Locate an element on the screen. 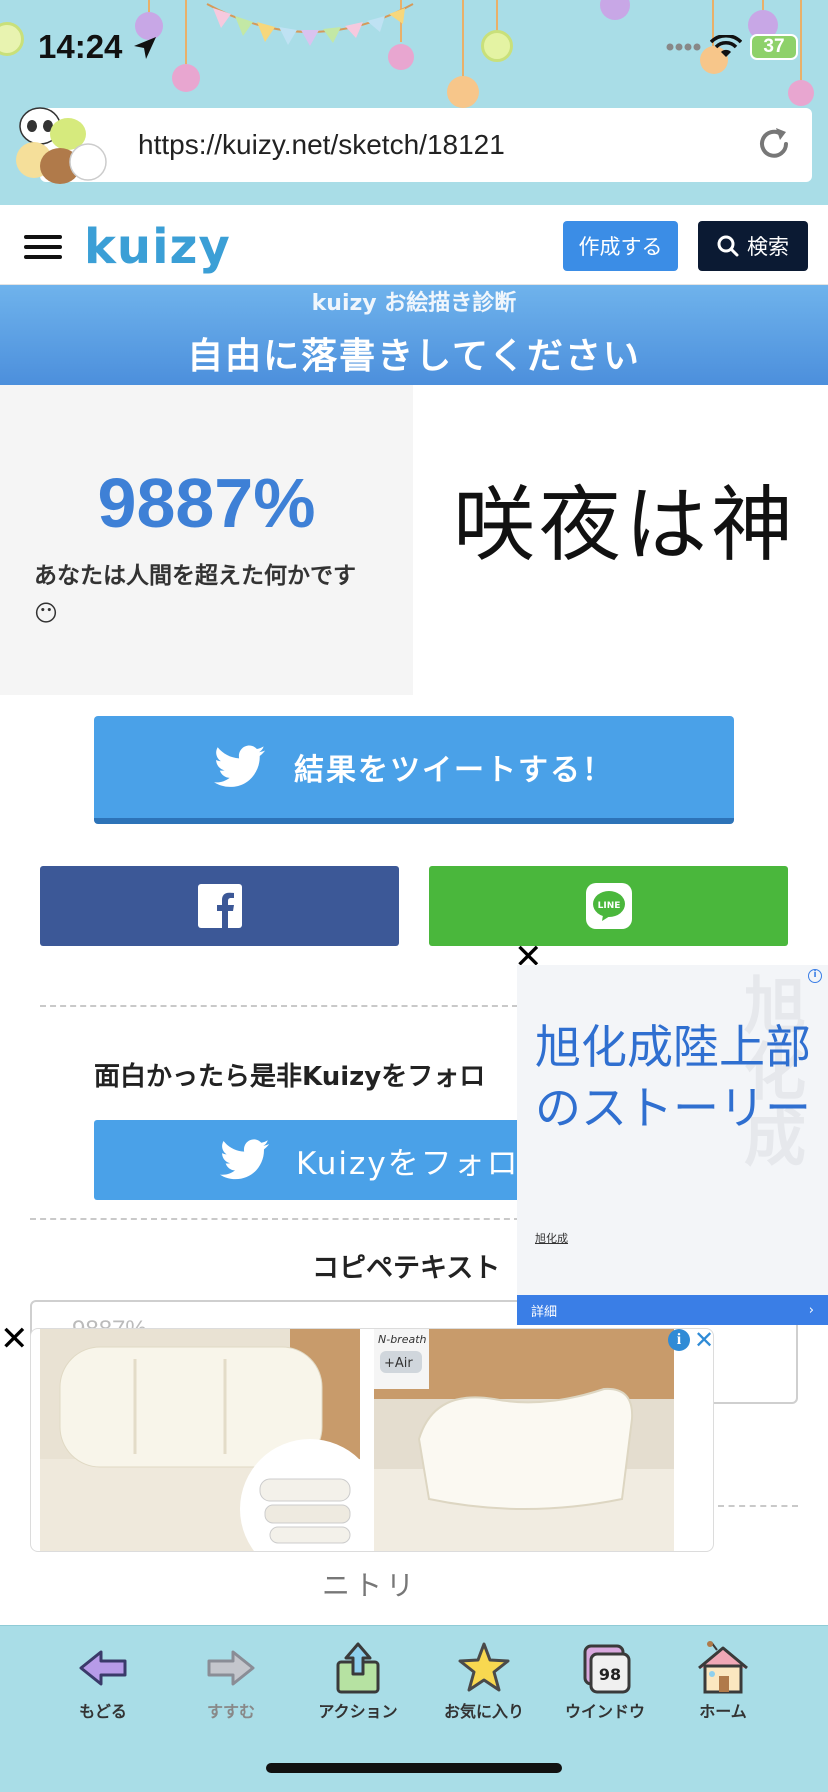 This screenshot has width=828, height=1792. back-button: もどる is located at coordinates (103, 1681).